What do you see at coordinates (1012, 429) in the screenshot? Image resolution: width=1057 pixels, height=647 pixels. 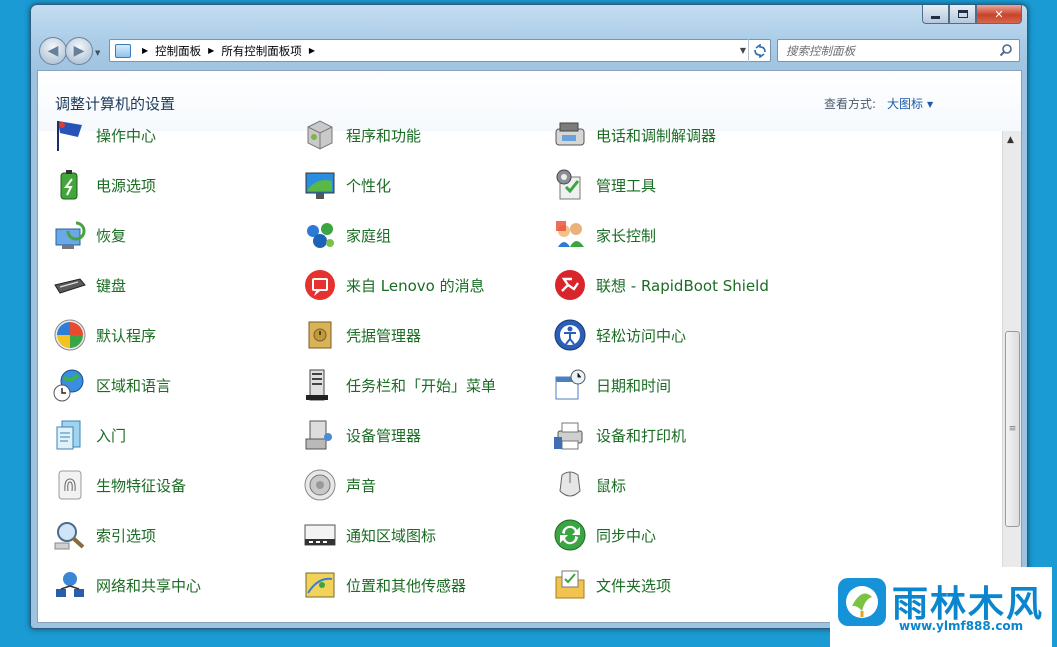 I see `scrollbar-thumb: ≡` at bounding box center [1012, 429].